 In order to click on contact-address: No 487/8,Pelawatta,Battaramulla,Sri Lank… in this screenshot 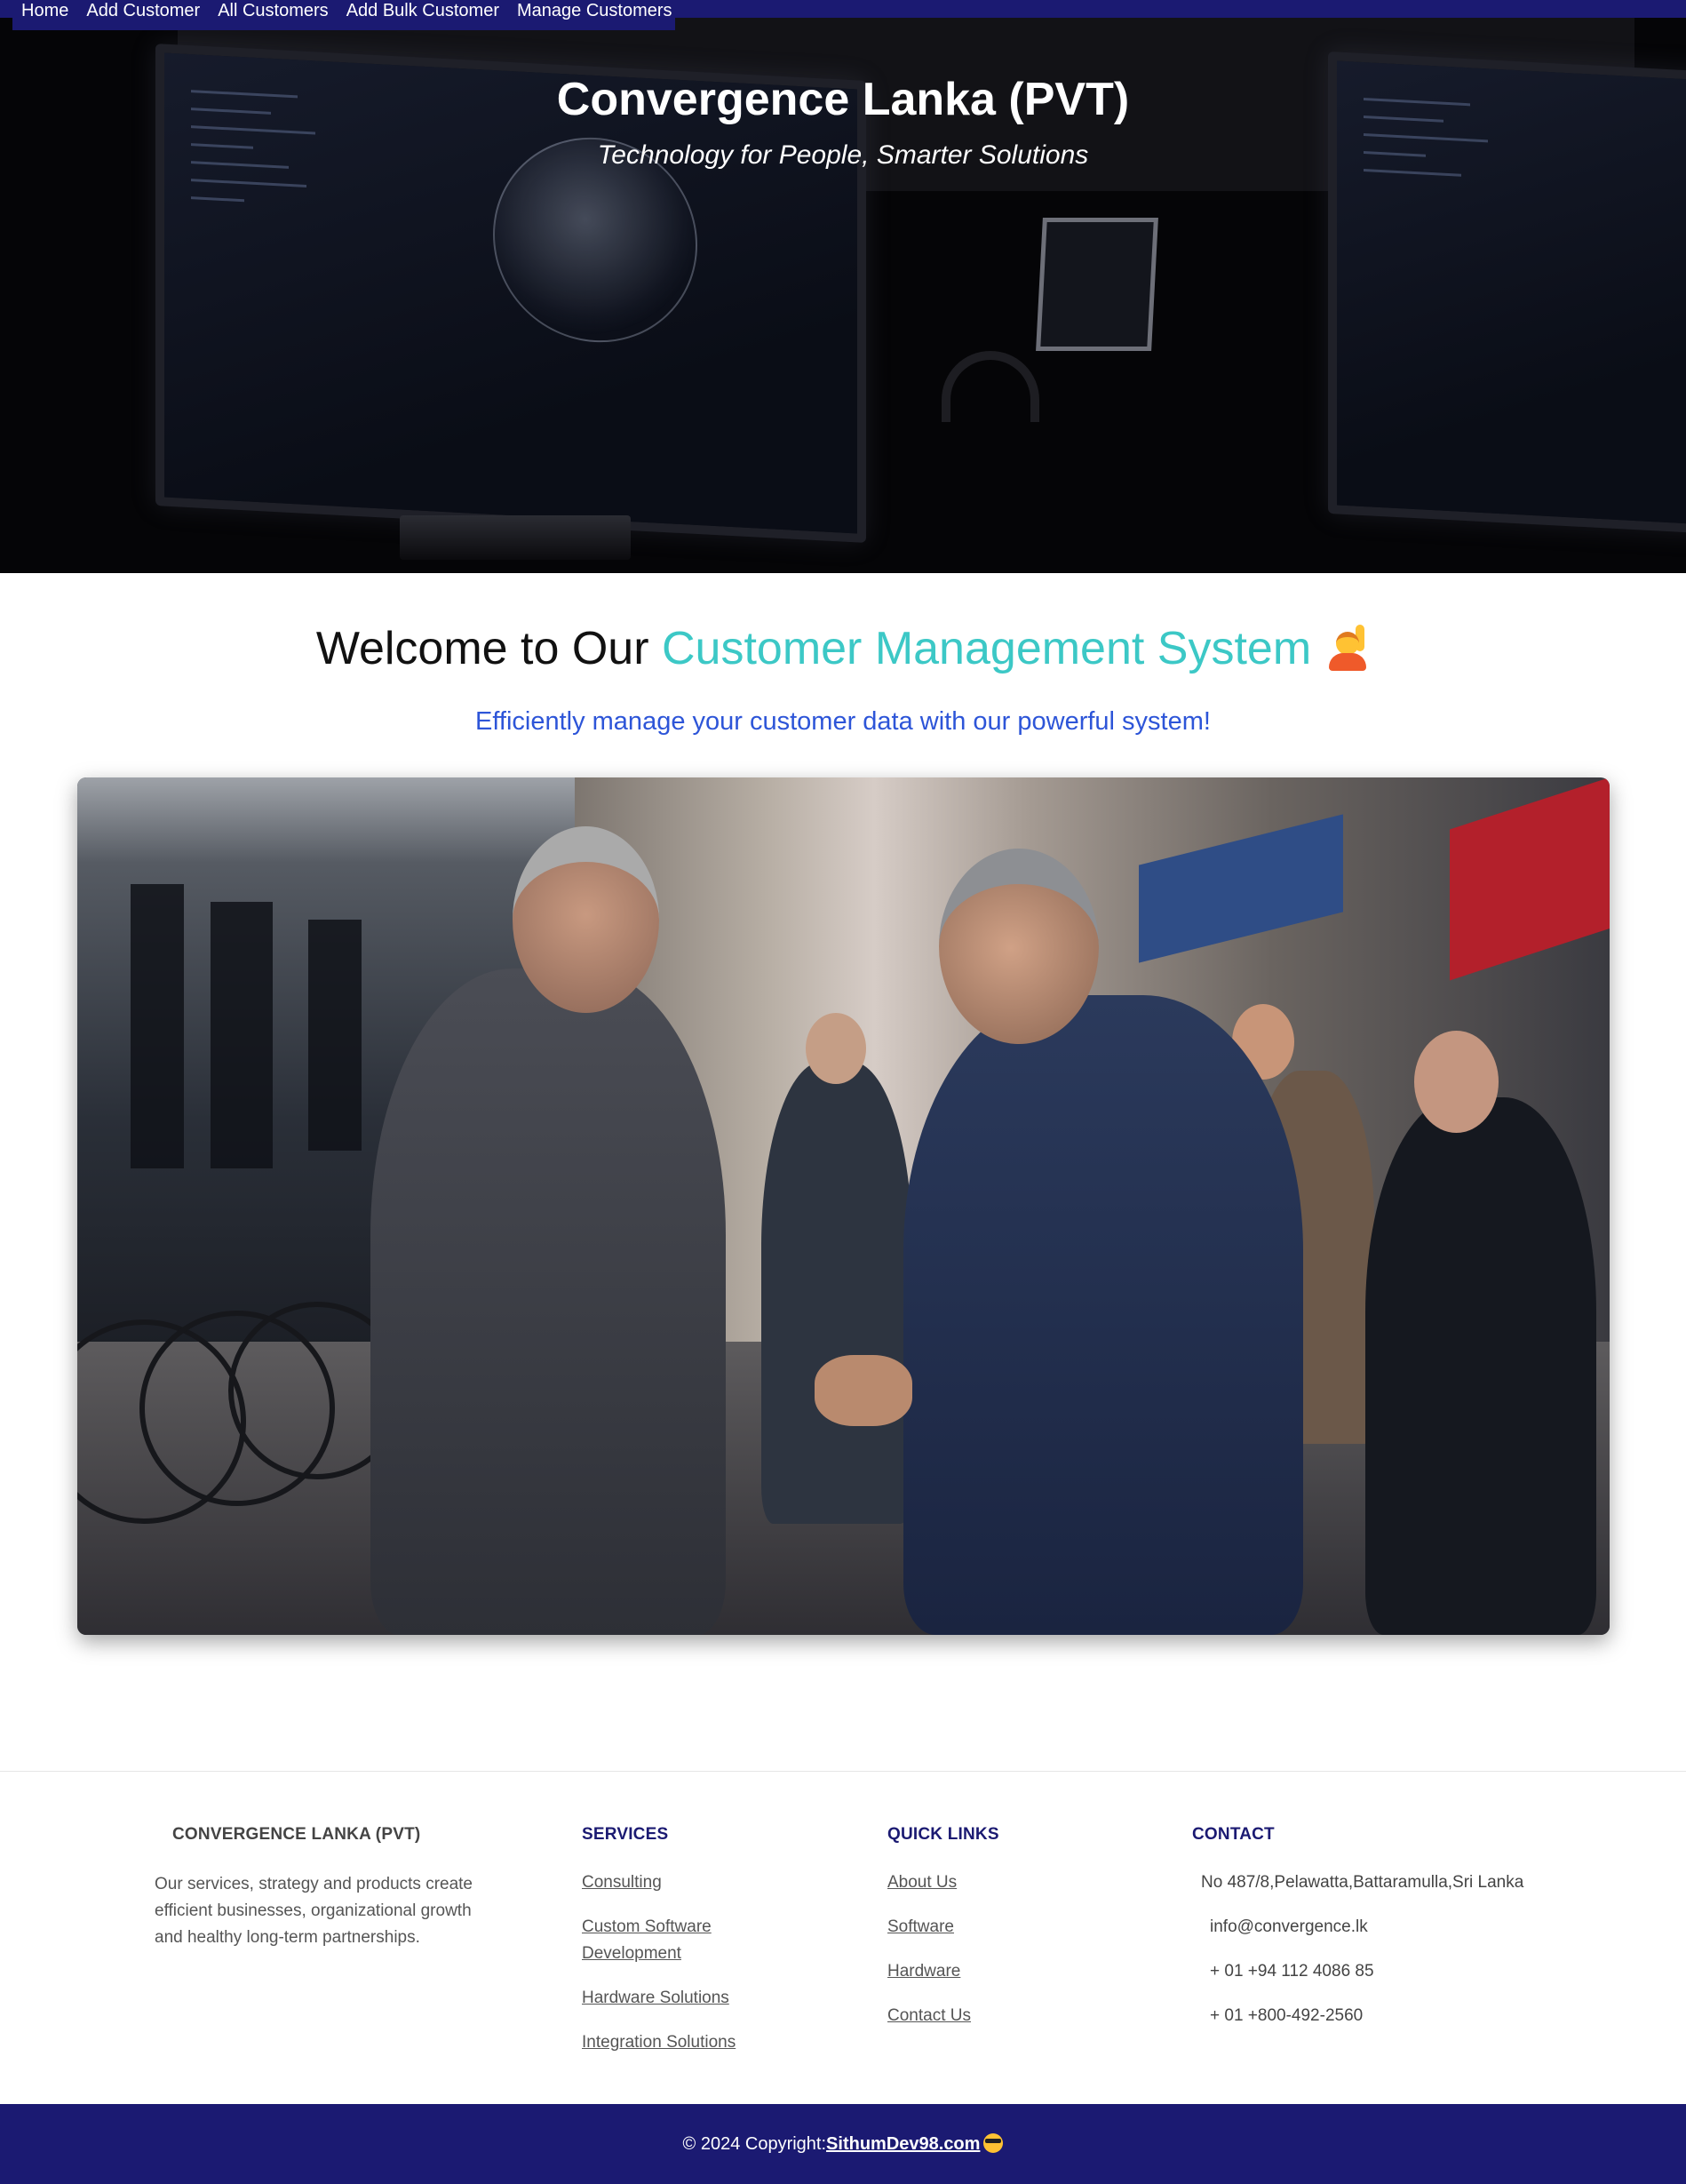, I will do `click(1362, 1883)`.